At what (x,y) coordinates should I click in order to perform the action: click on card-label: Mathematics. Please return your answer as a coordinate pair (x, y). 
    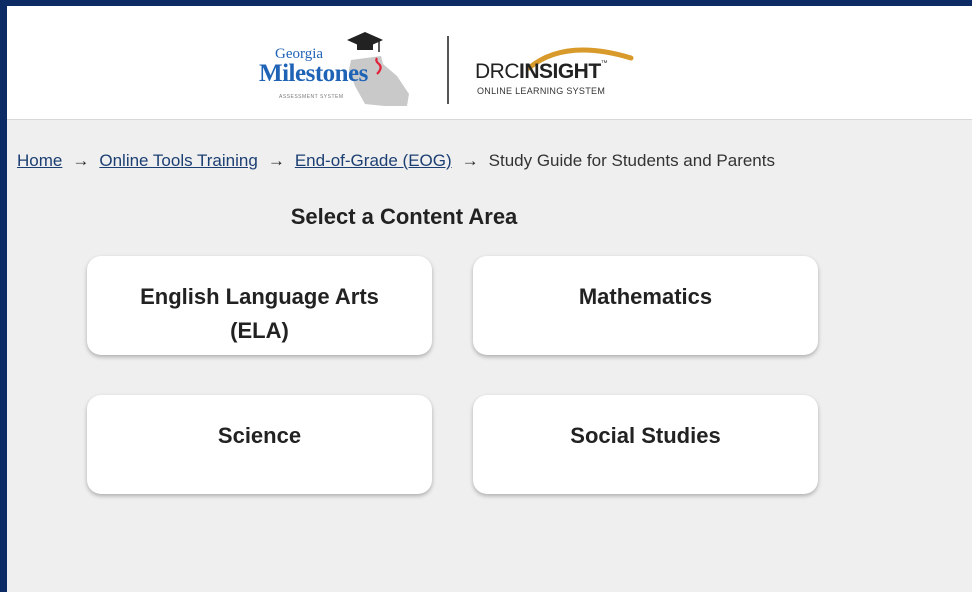
    Looking at the image, I should click on (645, 296).